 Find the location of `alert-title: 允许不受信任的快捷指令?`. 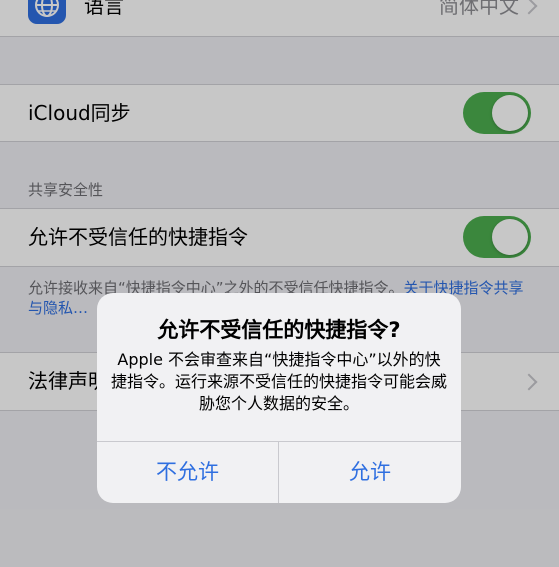

alert-title: 允许不受信任的快捷指令? is located at coordinates (279, 330).